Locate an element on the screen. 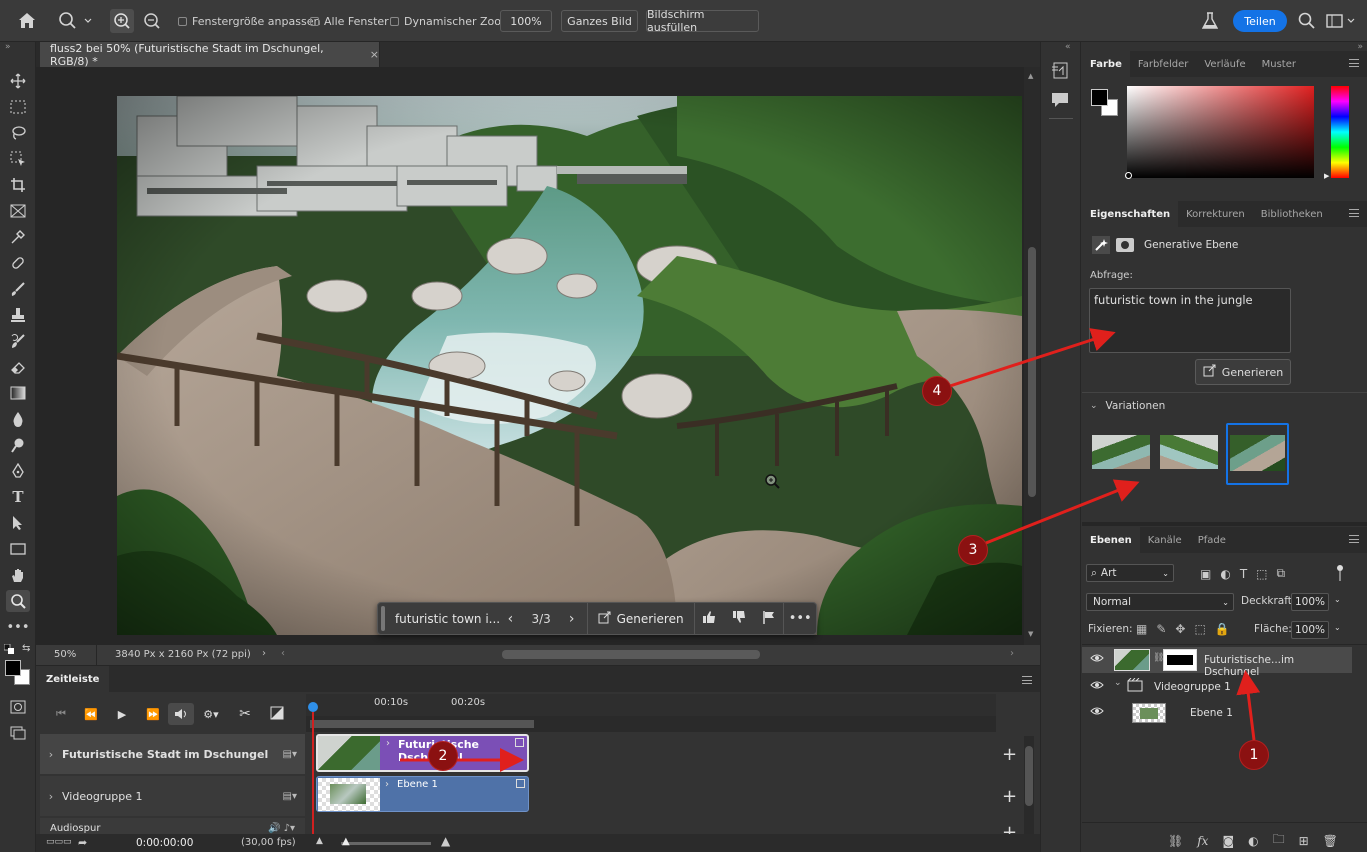  transition-icon is located at coordinates (277, 714).